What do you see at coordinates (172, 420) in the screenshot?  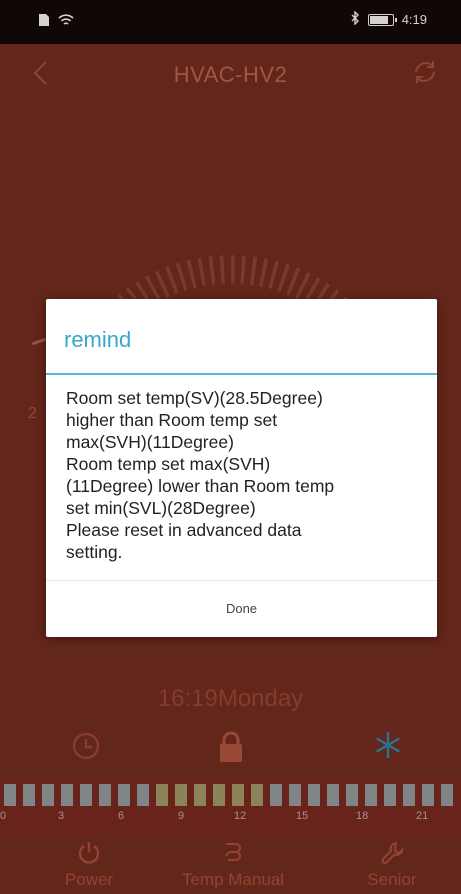 I see `message-line: higher than Room temp set` at bounding box center [172, 420].